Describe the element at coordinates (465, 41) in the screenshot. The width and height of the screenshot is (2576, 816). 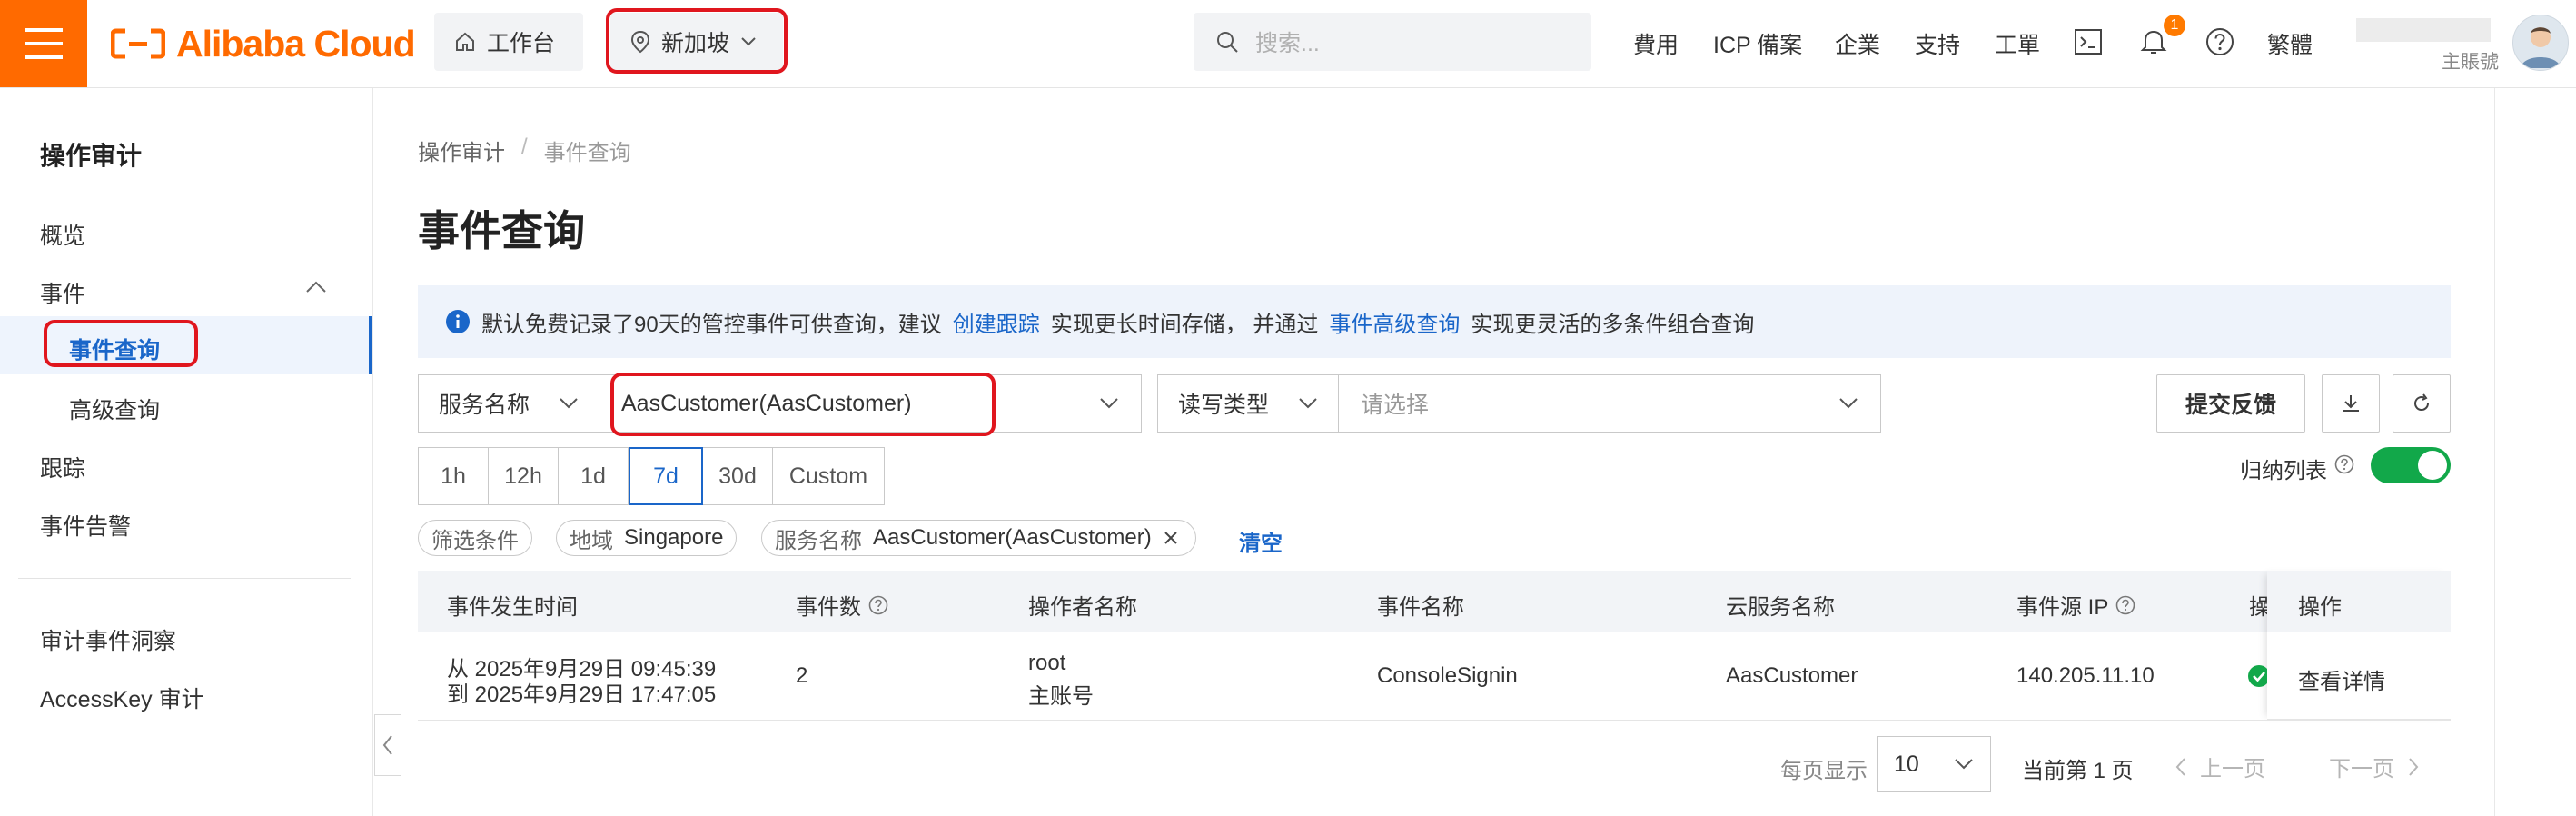
I see `home-icon` at that location.